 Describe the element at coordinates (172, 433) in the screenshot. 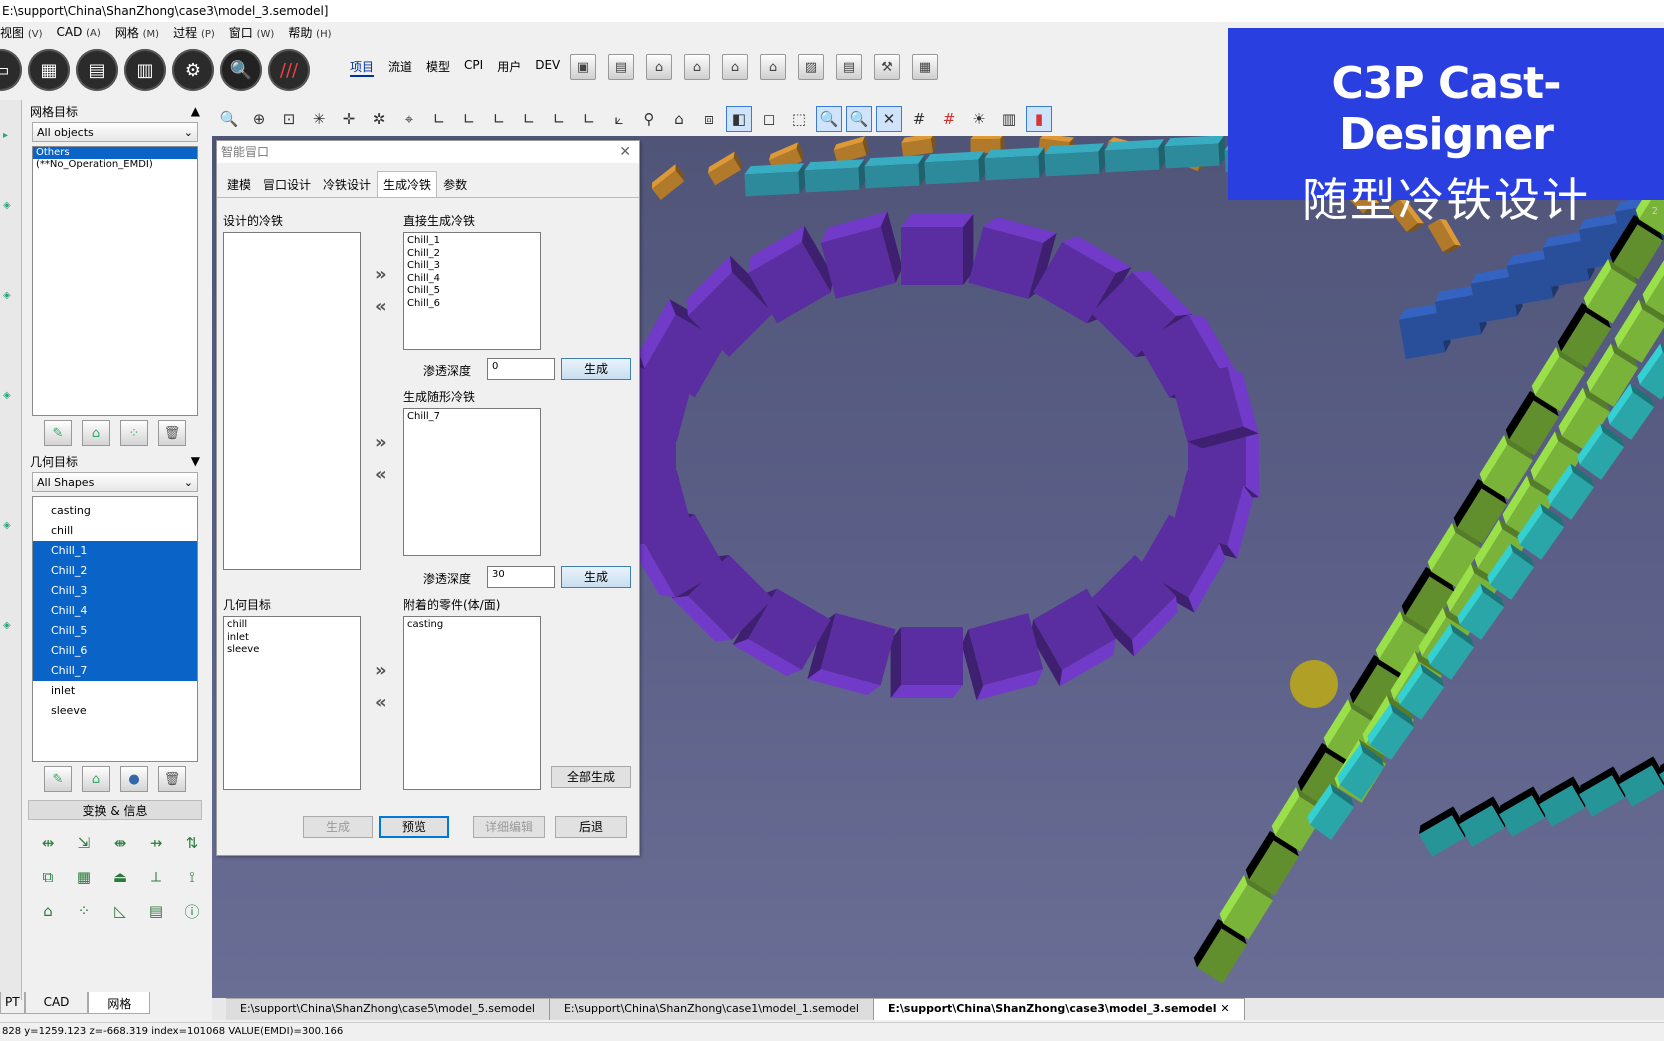

I see `trash-icon: 🗑` at that location.